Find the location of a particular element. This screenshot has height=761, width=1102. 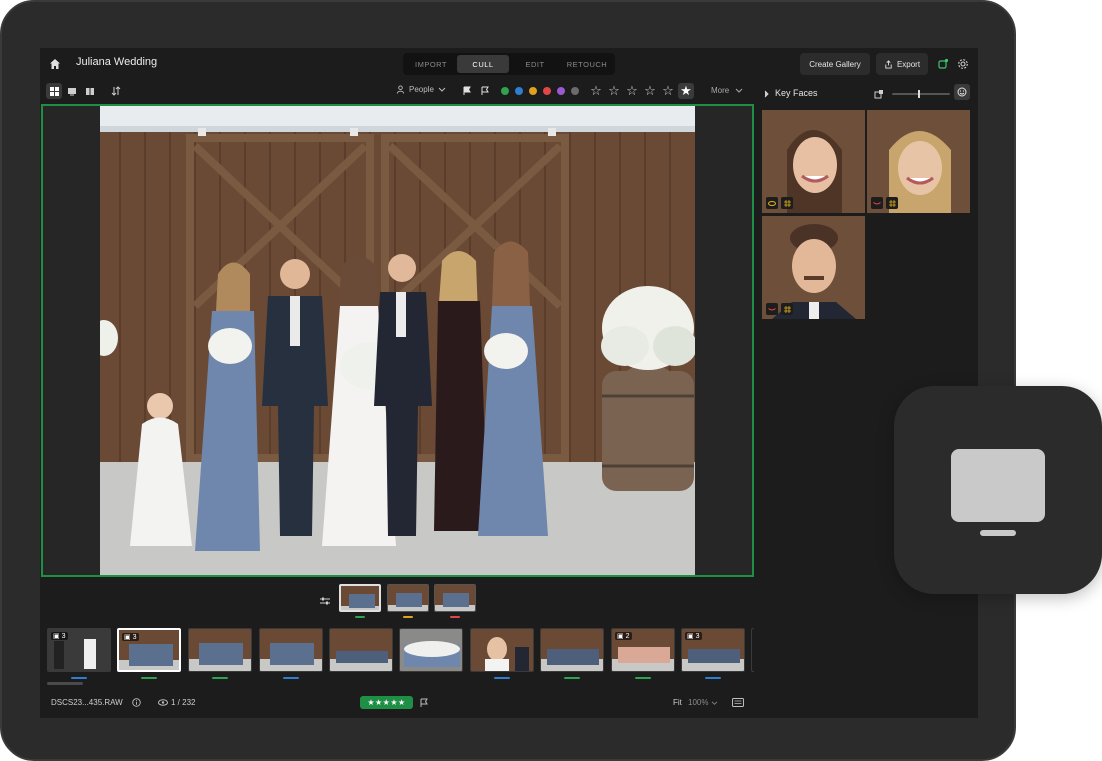

info-icon is located at coordinates (136, 702).